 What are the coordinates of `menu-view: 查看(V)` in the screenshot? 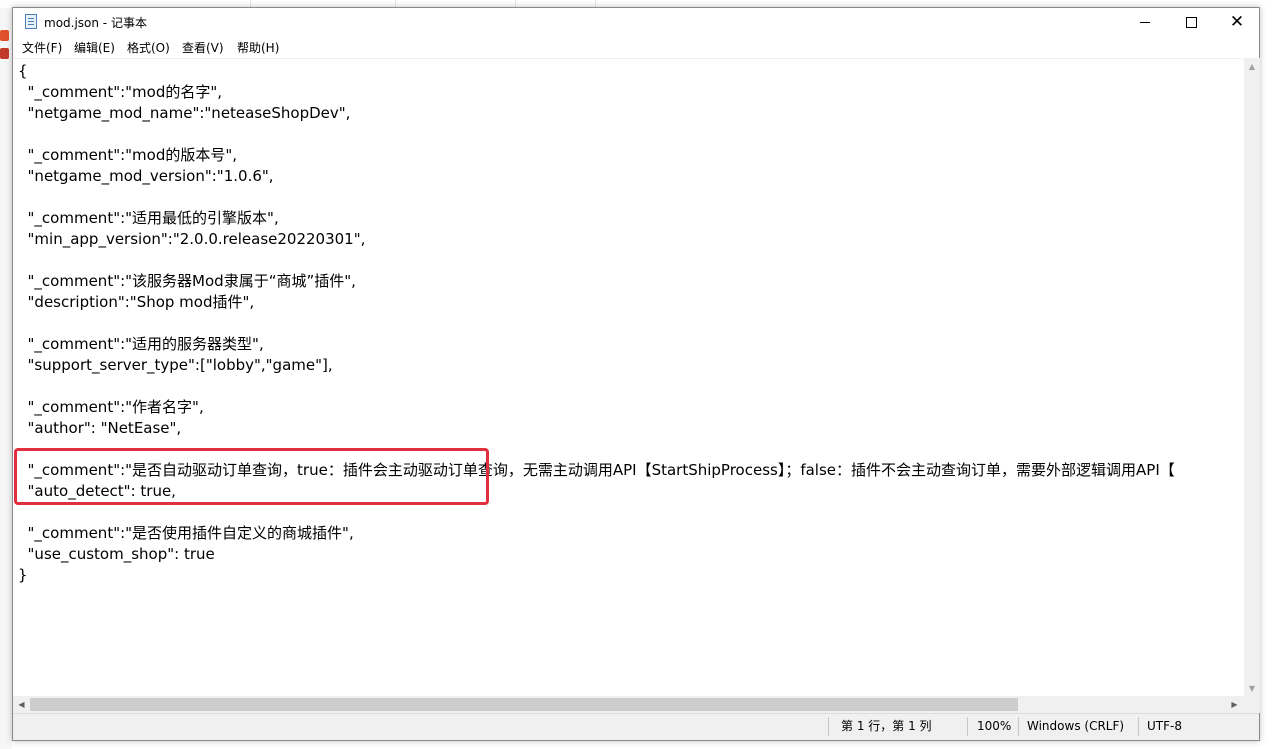 It's located at (203, 47).